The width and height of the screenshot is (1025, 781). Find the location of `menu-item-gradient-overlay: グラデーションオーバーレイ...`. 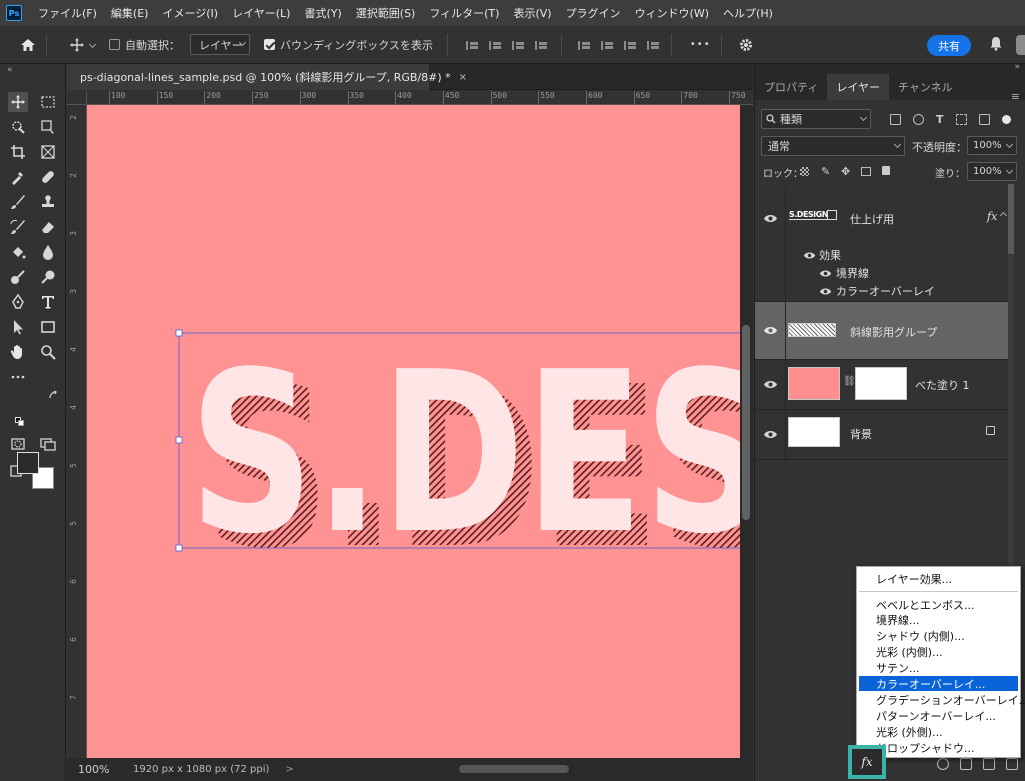

menu-item-gradient-overlay: グラデーションオーバーレイ... is located at coordinates (942, 699).